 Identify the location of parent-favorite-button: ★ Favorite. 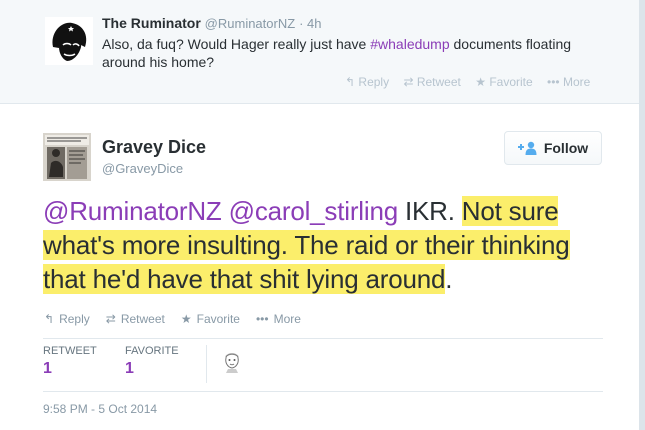
(503, 82).